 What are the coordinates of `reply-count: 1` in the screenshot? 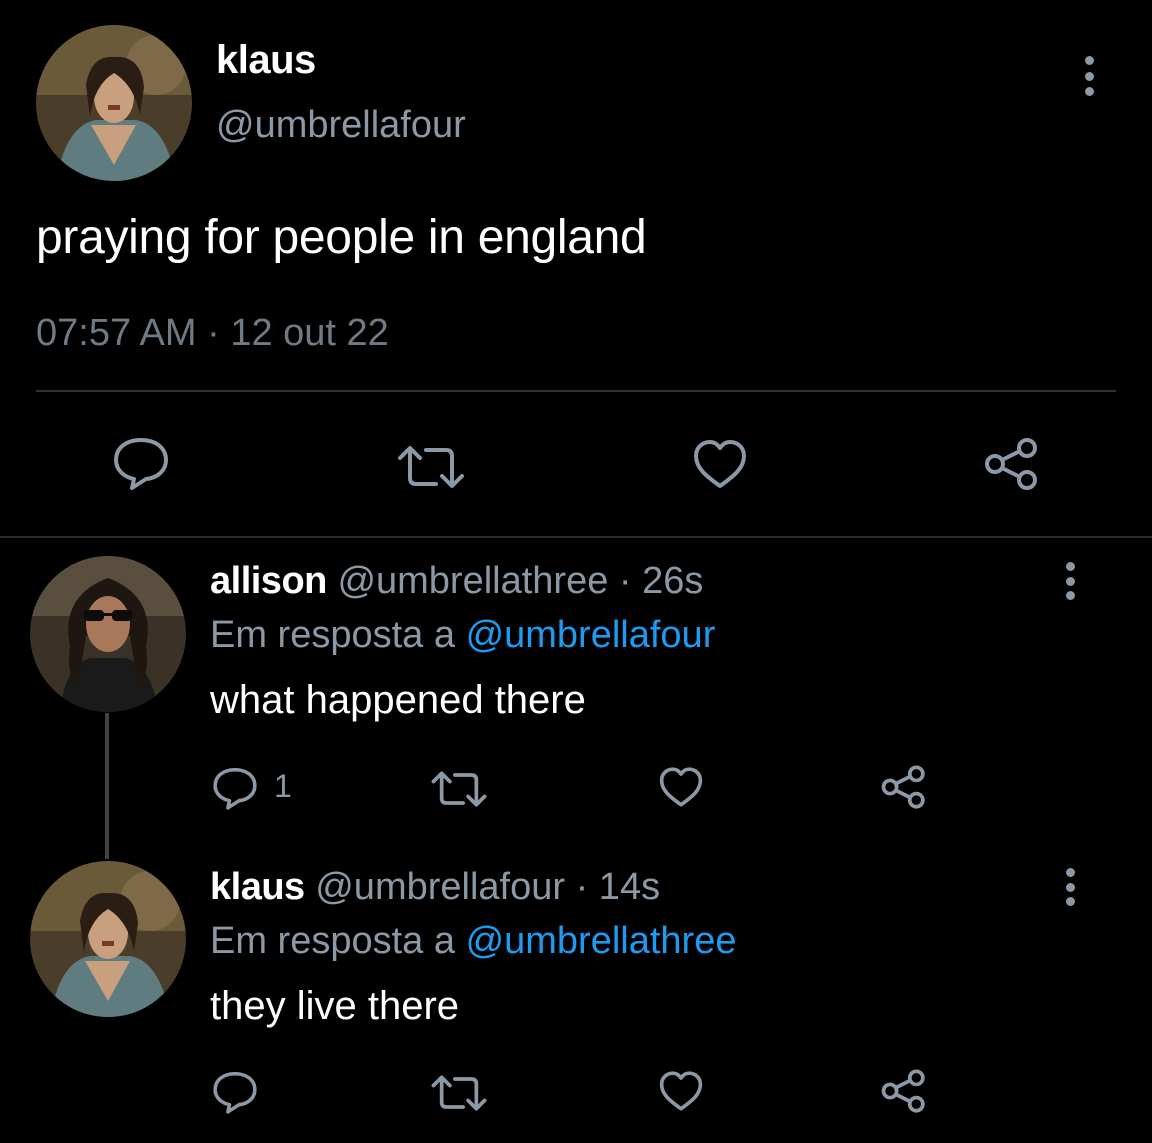 It's located at (283, 786).